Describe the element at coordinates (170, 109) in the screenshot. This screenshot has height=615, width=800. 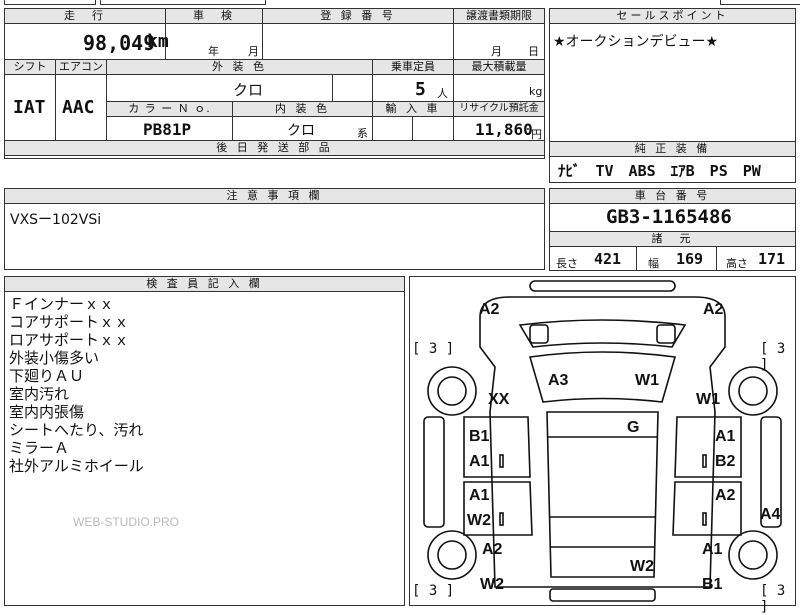
I see `color-no-header: カ ラ ー Ｎ ｏ.` at that location.